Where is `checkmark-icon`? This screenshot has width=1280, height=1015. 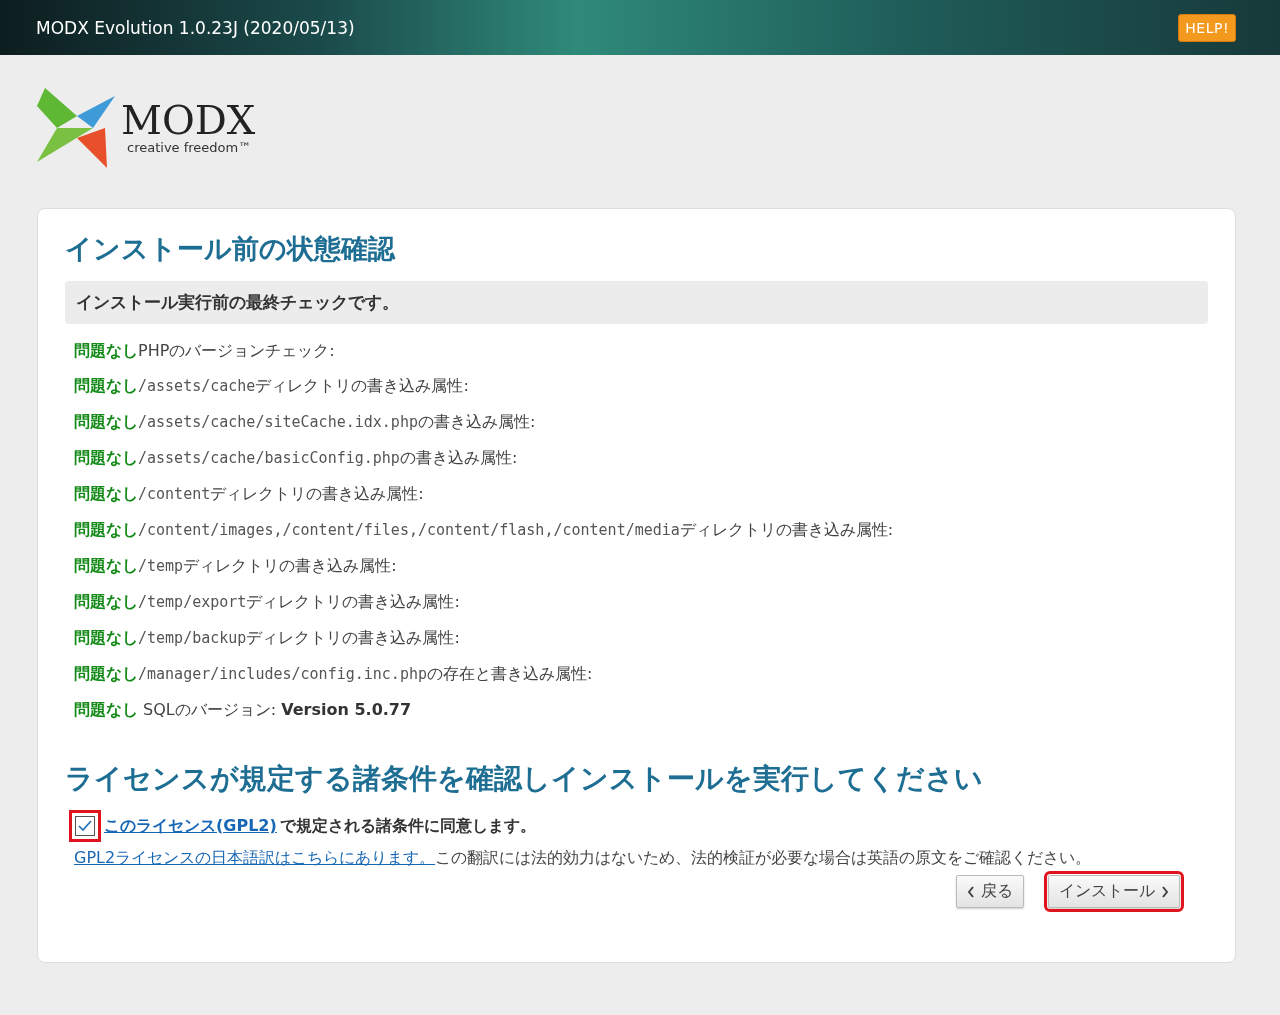 checkmark-icon is located at coordinates (85, 826).